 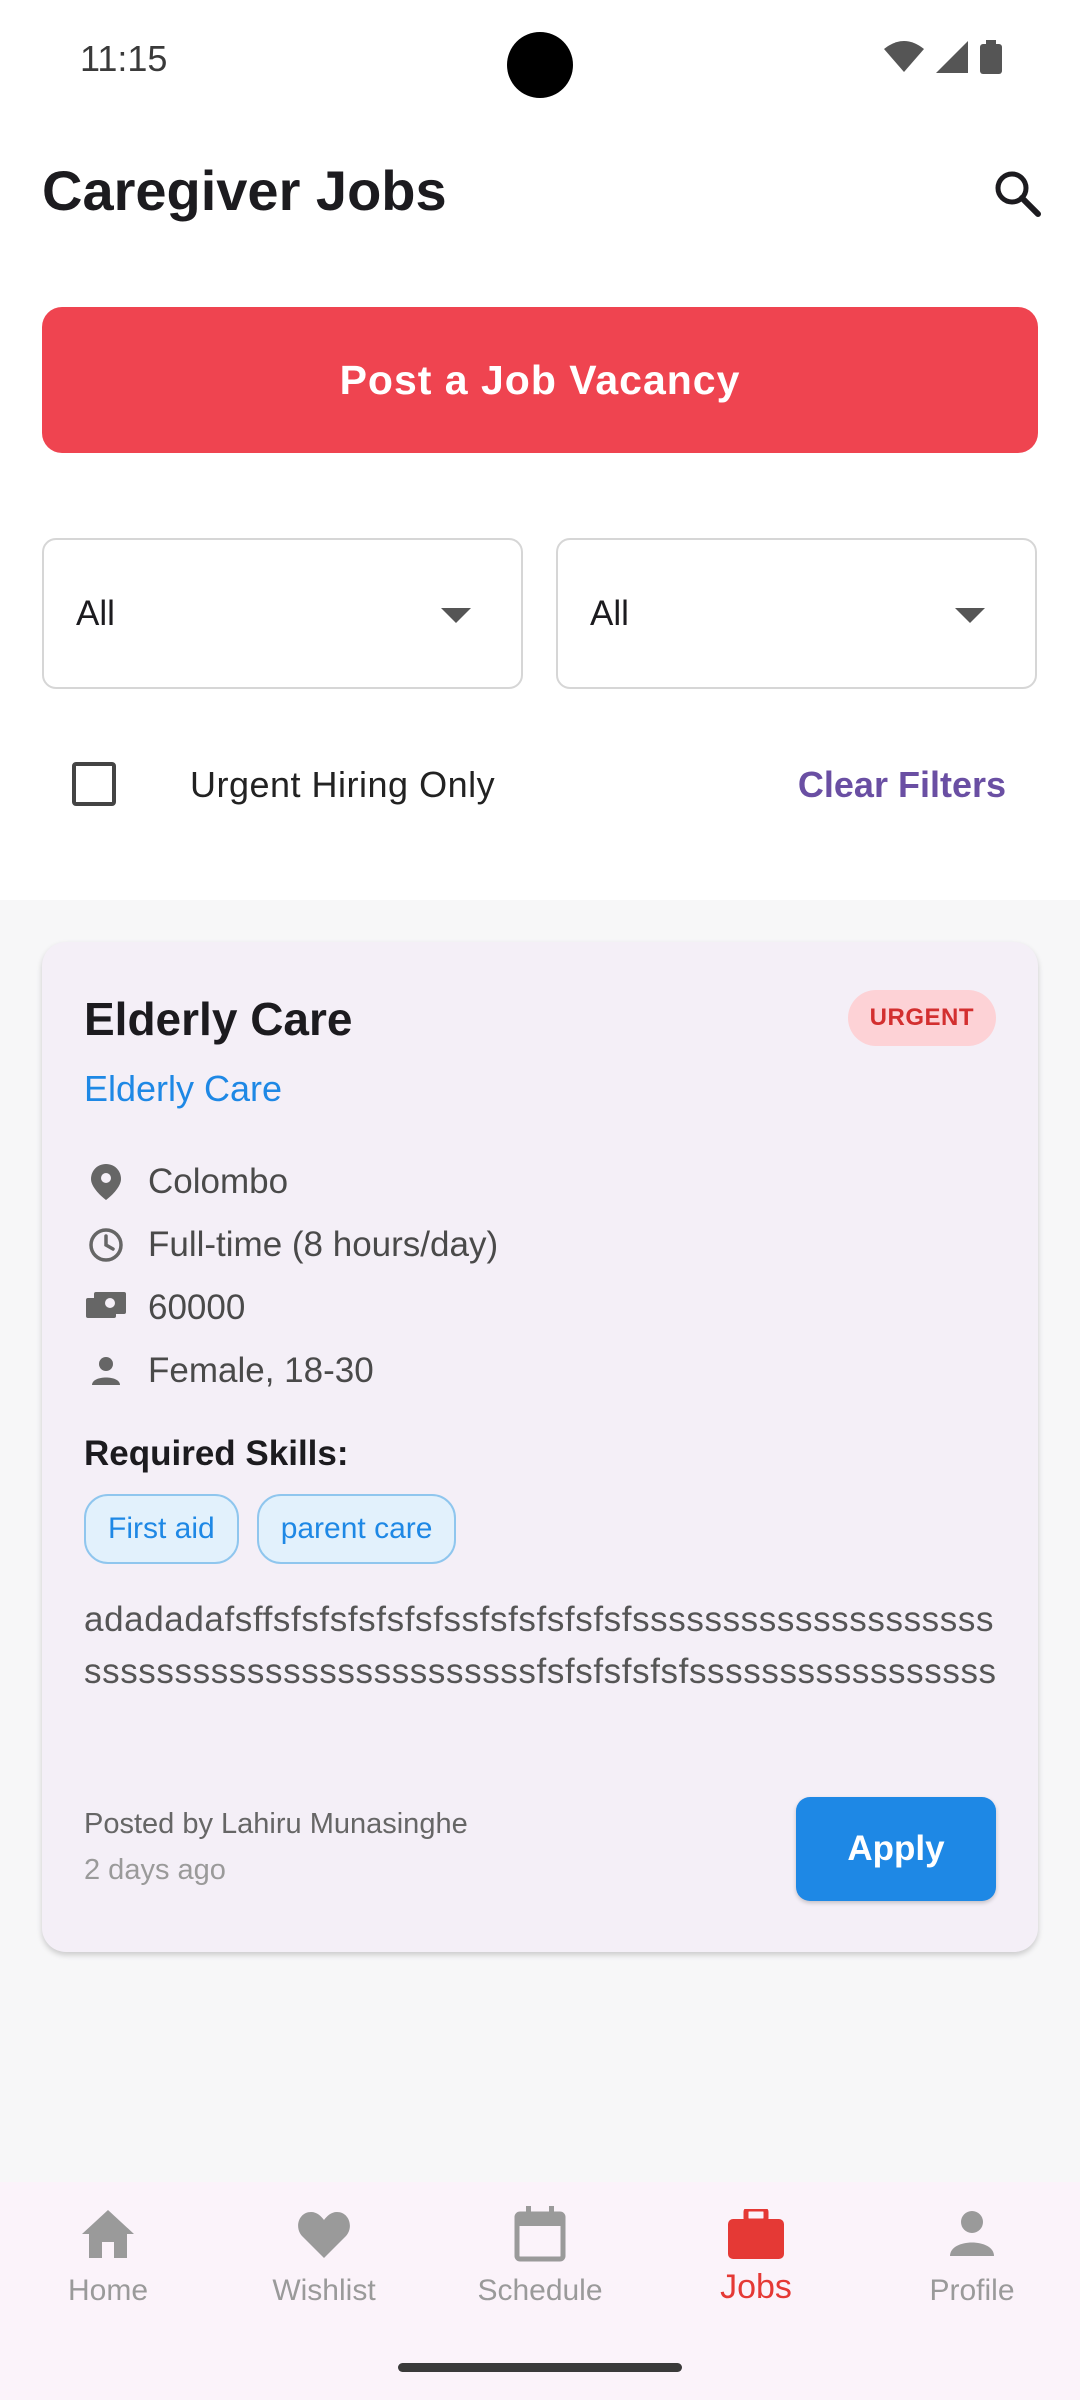 I want to click on briefcase-icon, so click(x=756, y=2234).